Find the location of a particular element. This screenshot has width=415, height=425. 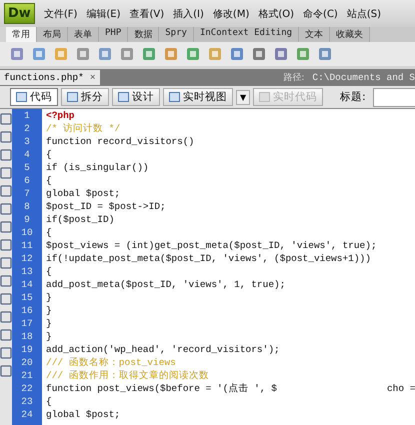

code-comment: /// 函数名称：post_views is located at coordinates (111, 362).